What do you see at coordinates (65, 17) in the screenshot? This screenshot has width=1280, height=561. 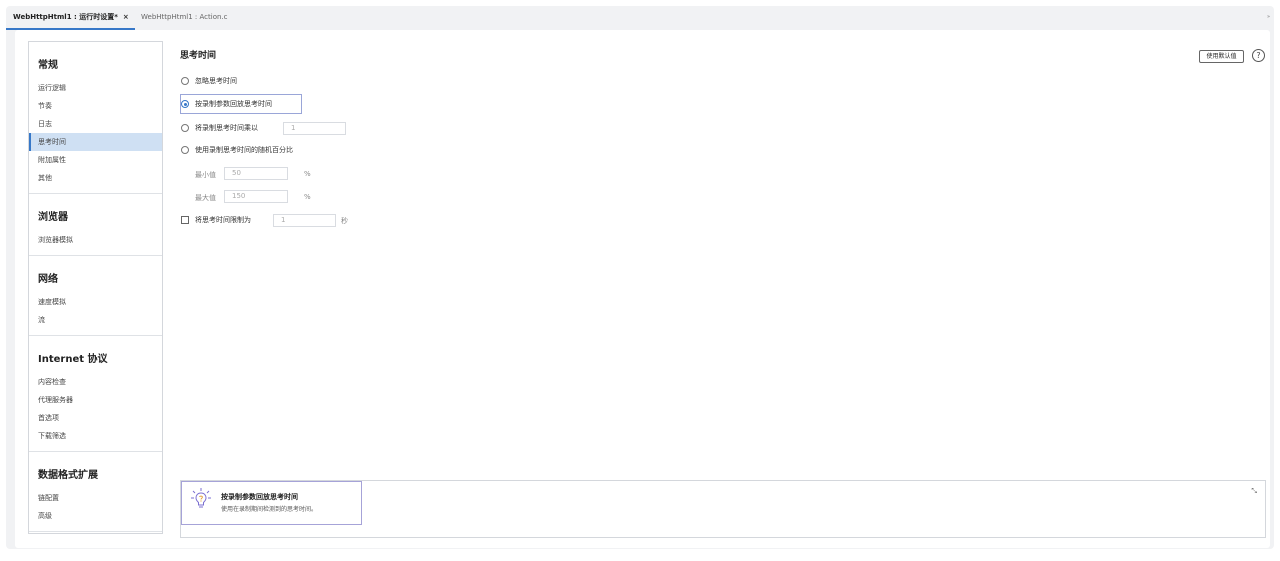 I see `tab-label: WebHttpHtml1 : 运行时设置*` at bounding box center [65, 17].